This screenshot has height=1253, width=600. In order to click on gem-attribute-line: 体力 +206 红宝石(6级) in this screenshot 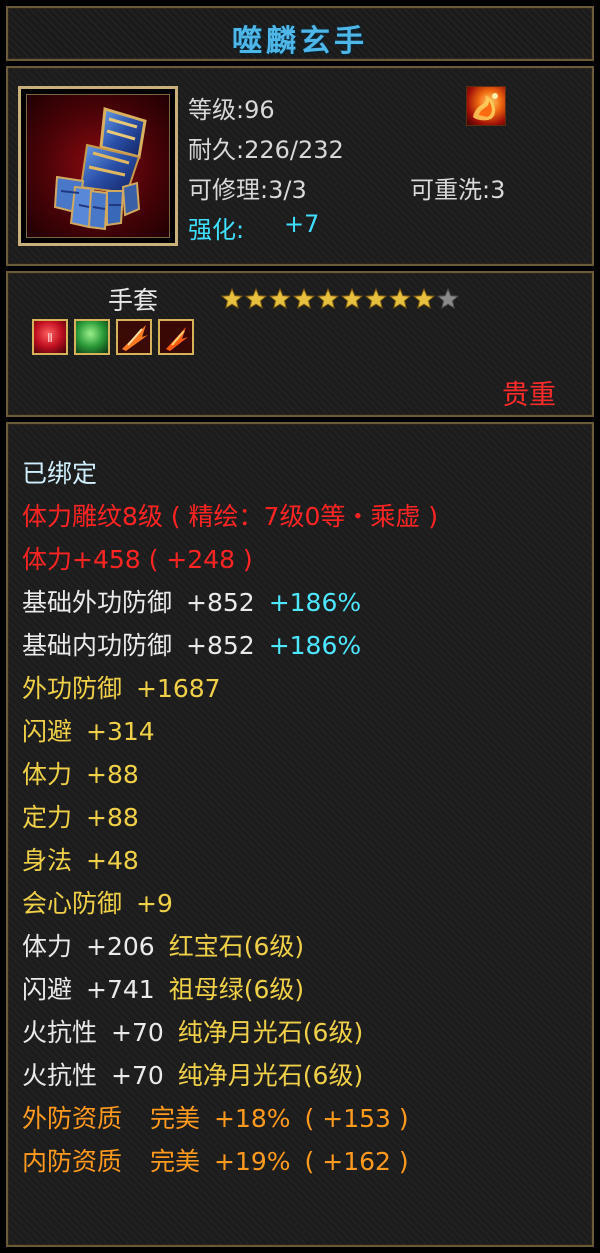, I will do `click(302, 946)`.